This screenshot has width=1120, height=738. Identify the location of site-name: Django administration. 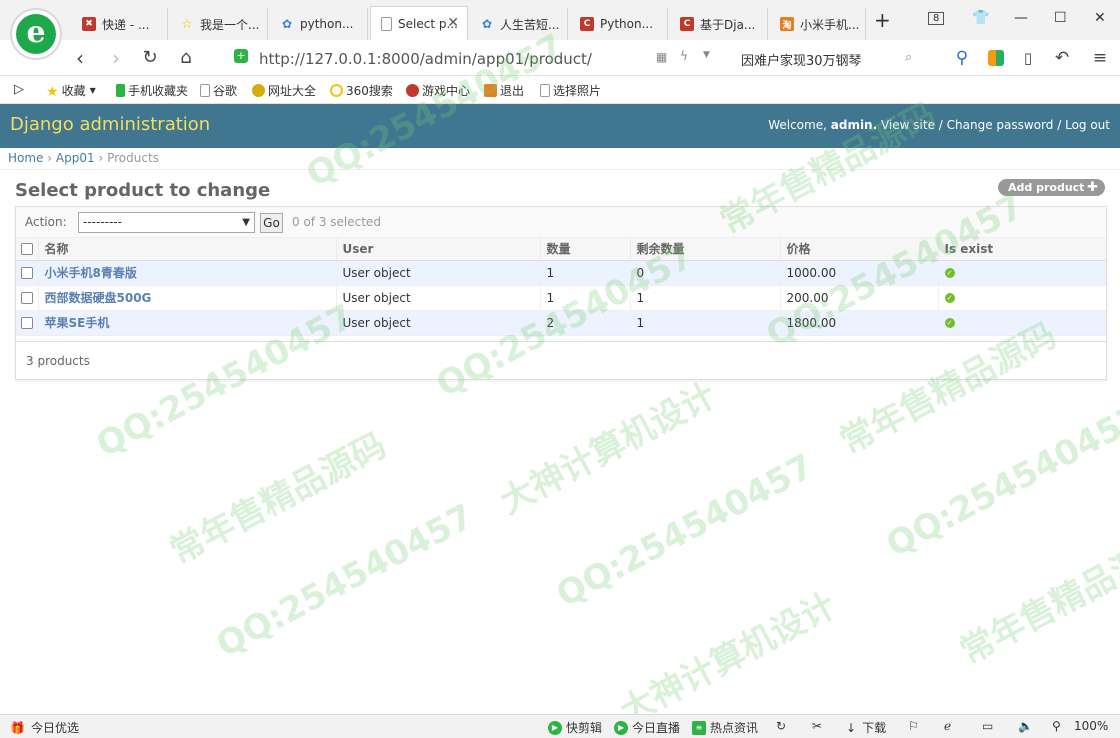
(110, 124).